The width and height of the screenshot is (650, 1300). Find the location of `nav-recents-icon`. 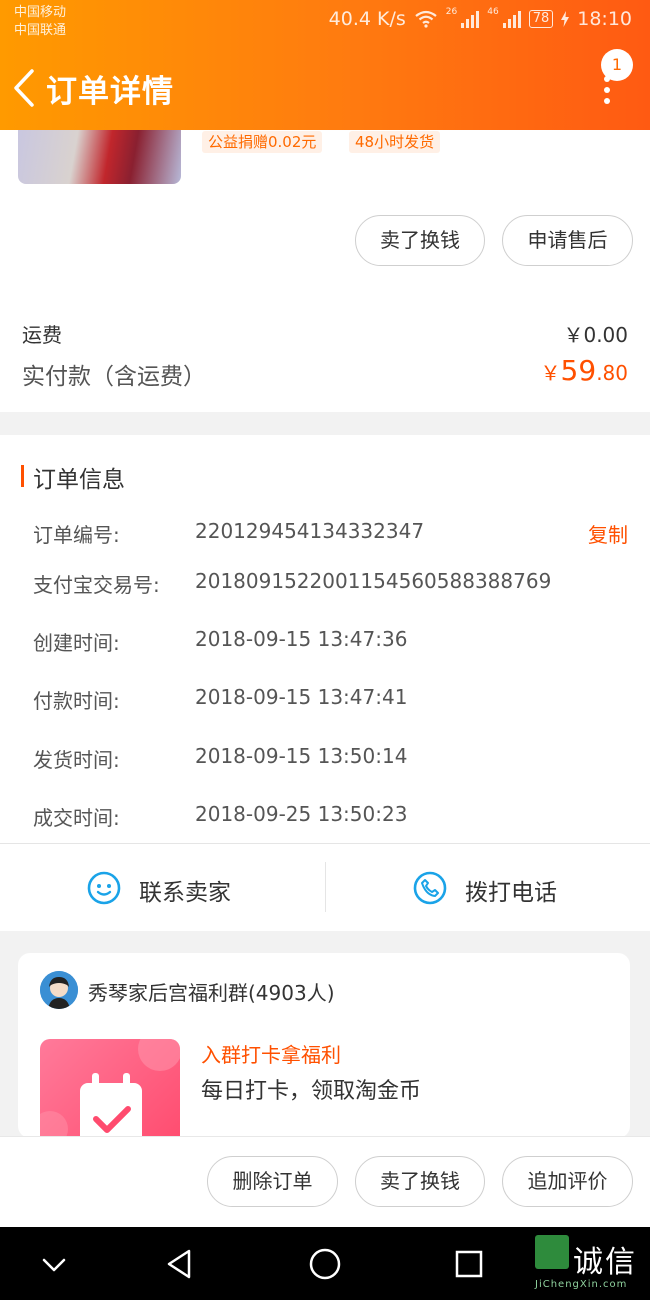

nav-recents-icon is located at coordinates (469, 1264).